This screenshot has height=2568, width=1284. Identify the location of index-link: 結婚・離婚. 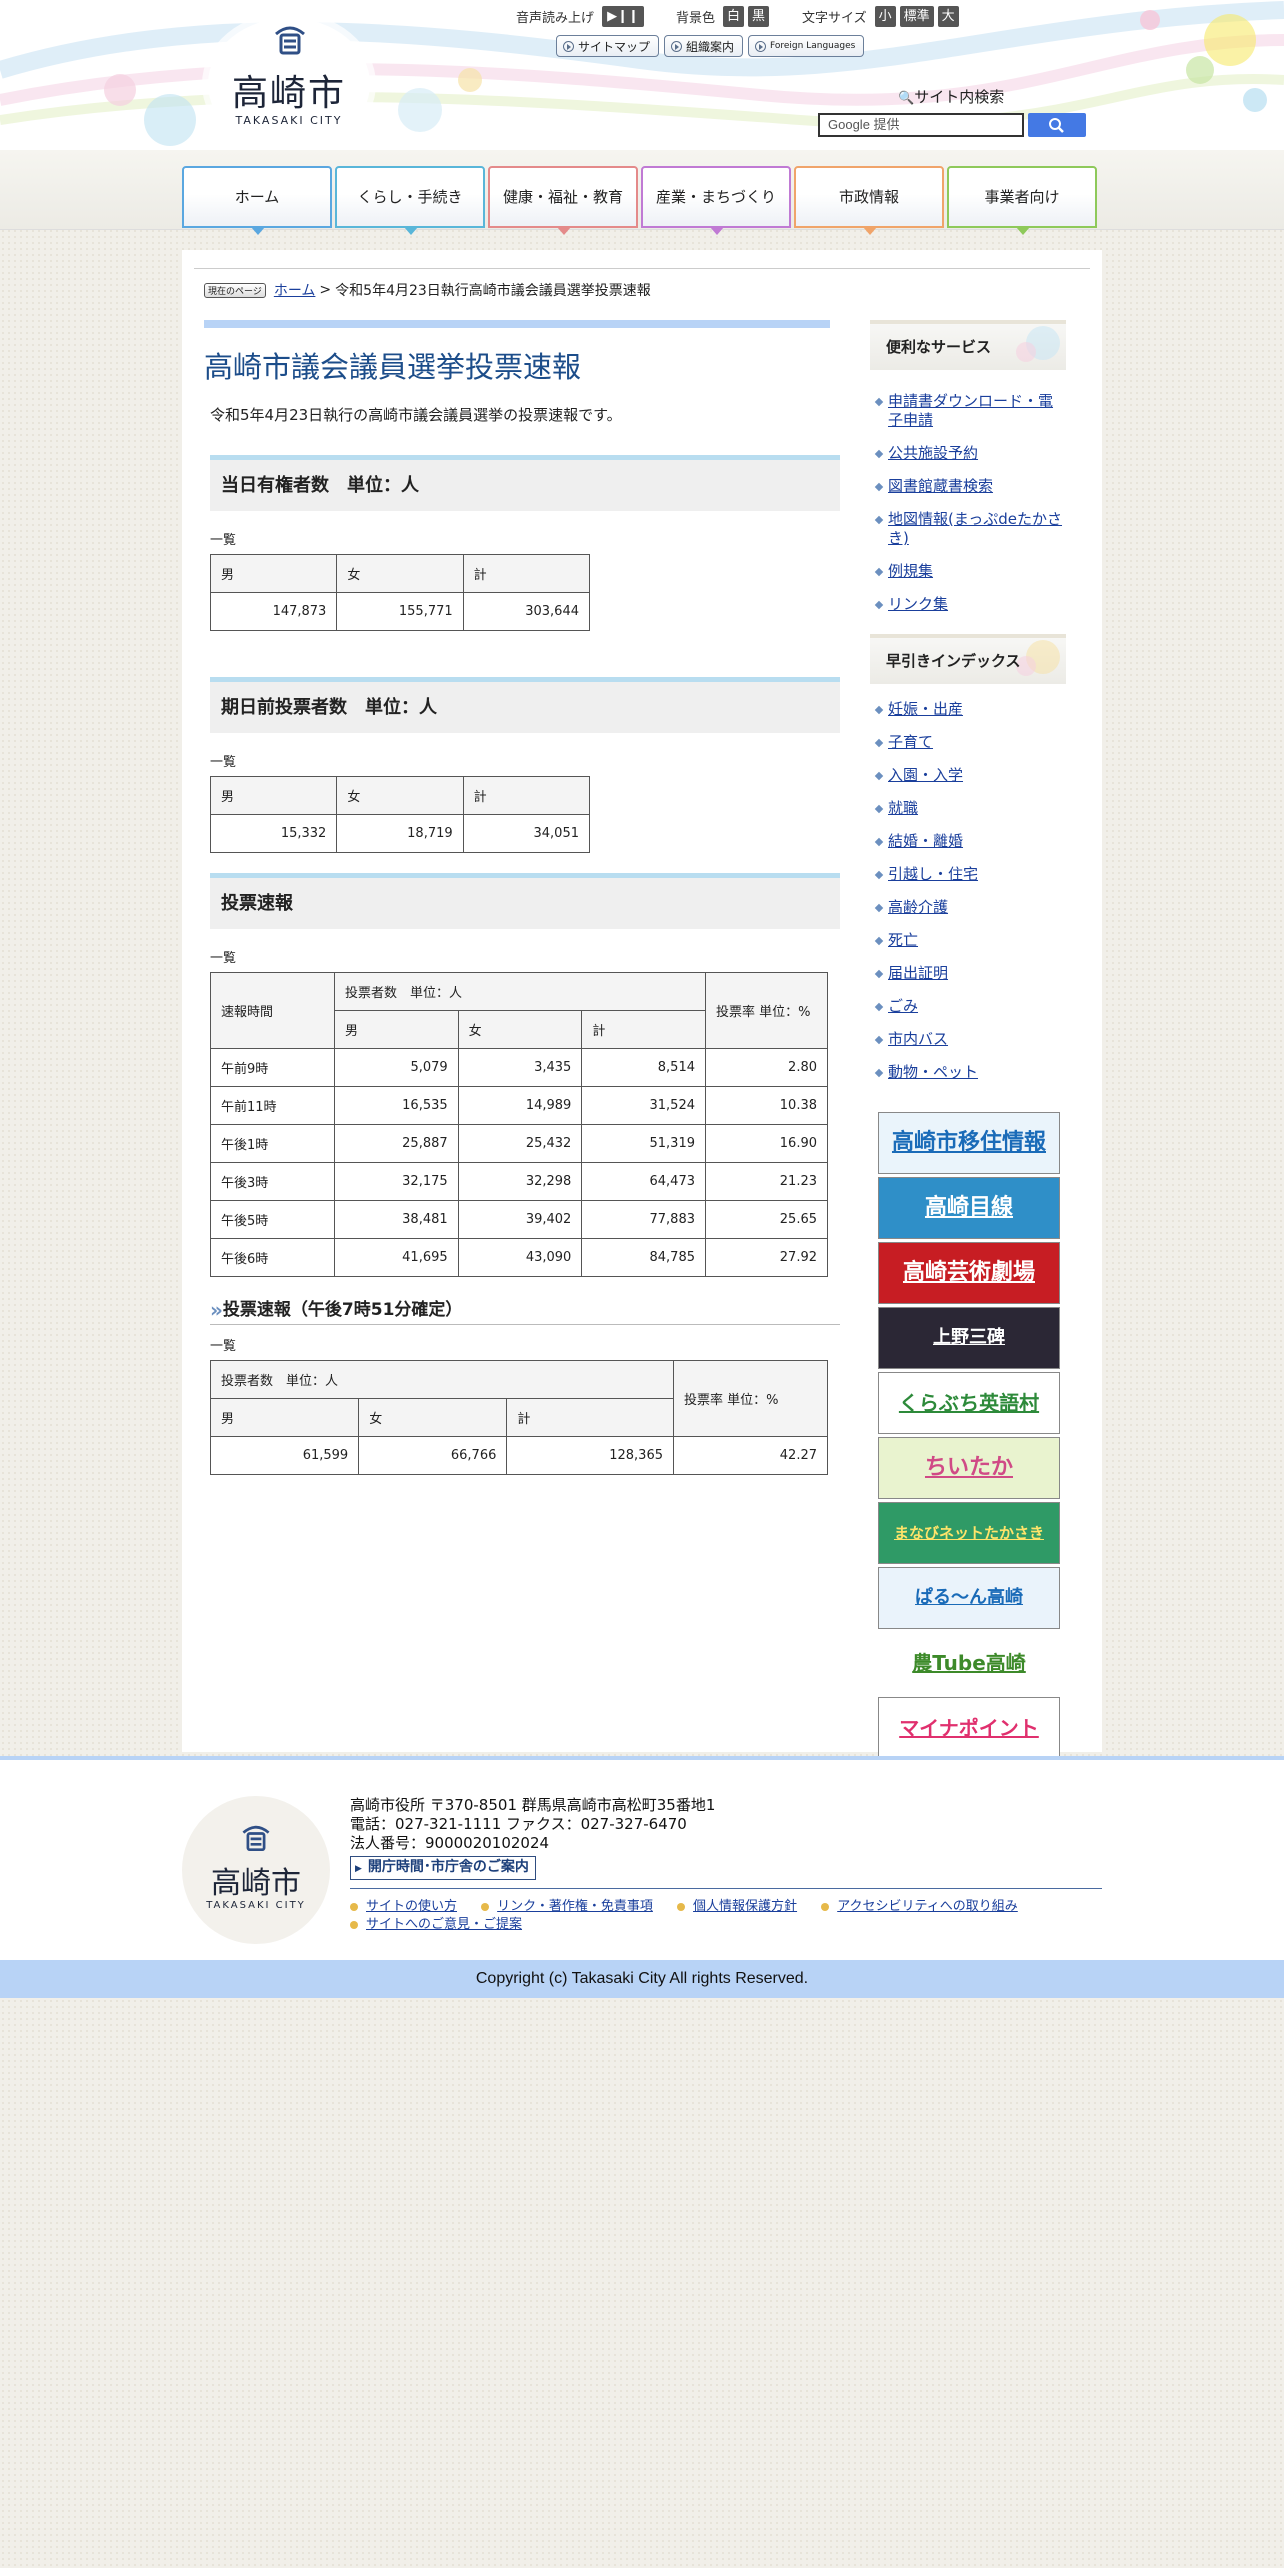
(925, 841).